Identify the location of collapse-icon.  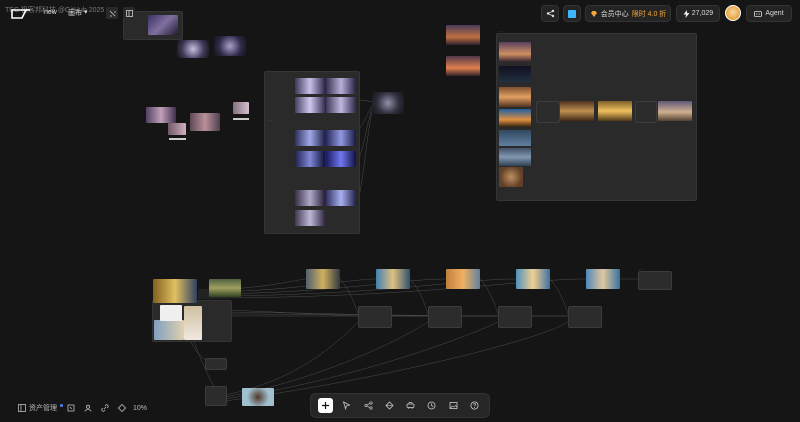
(112, 13).